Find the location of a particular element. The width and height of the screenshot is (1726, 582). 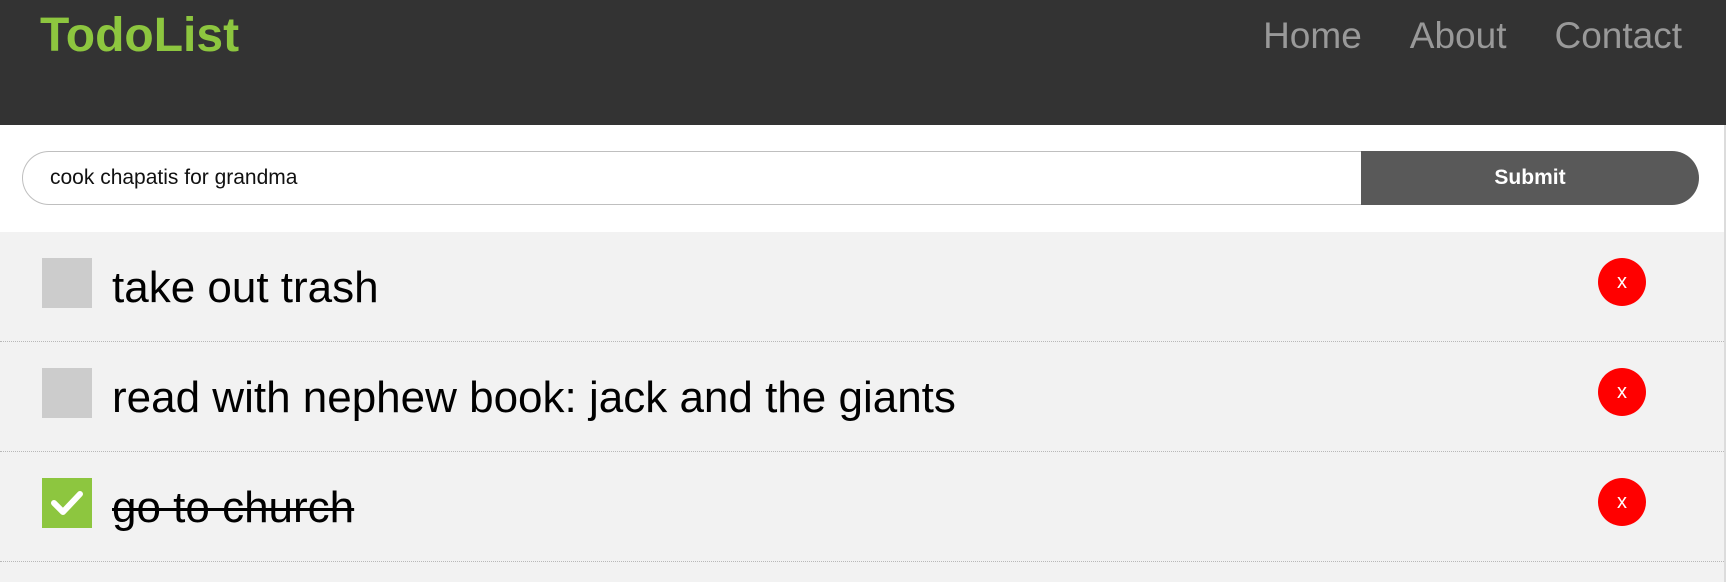

todo-checkbox-checked is located at coordinates (67, 503).